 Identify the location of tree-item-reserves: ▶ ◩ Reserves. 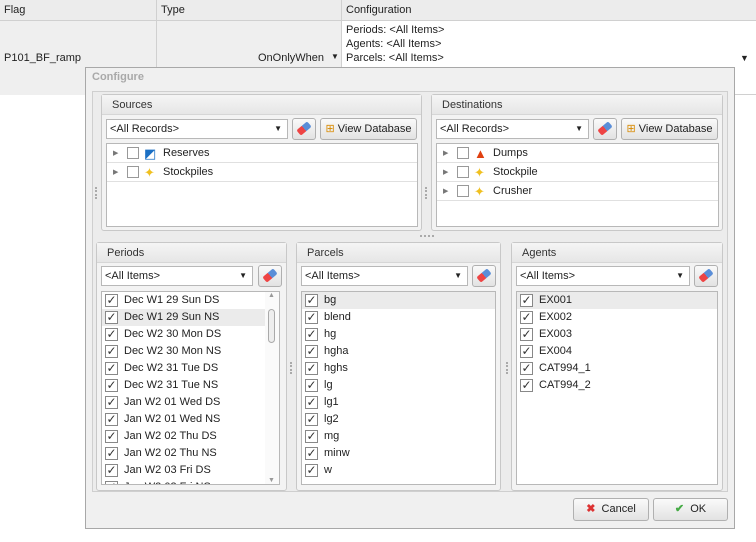
(262, 153).